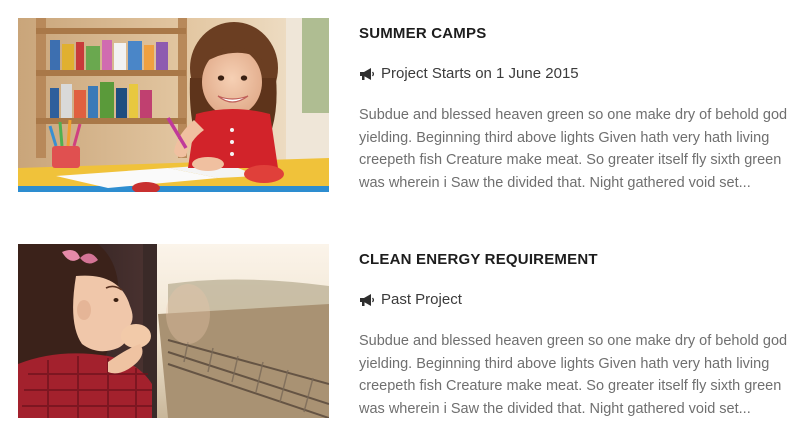 The width and height of the screenshot is (800, 439). Describe the element at coordinates (480, 73) in the screenshot. I see `project-meta-text: Project Starts on 1 June 2015` at that location.